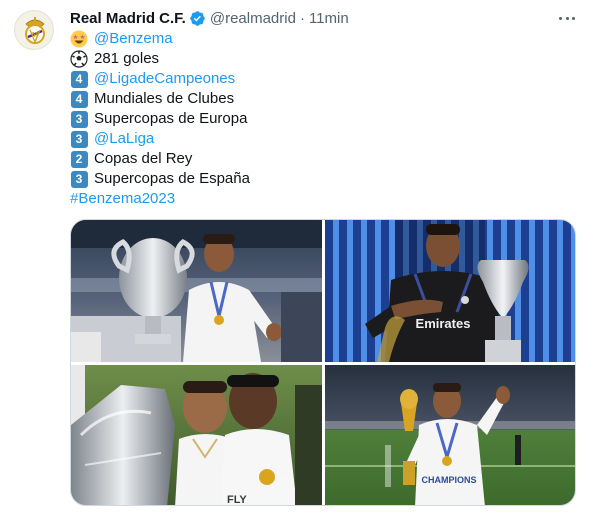 The width and height of the screenshot is (597, 517). I want to click on tweet-line: 281 goles, so click(325, 59).